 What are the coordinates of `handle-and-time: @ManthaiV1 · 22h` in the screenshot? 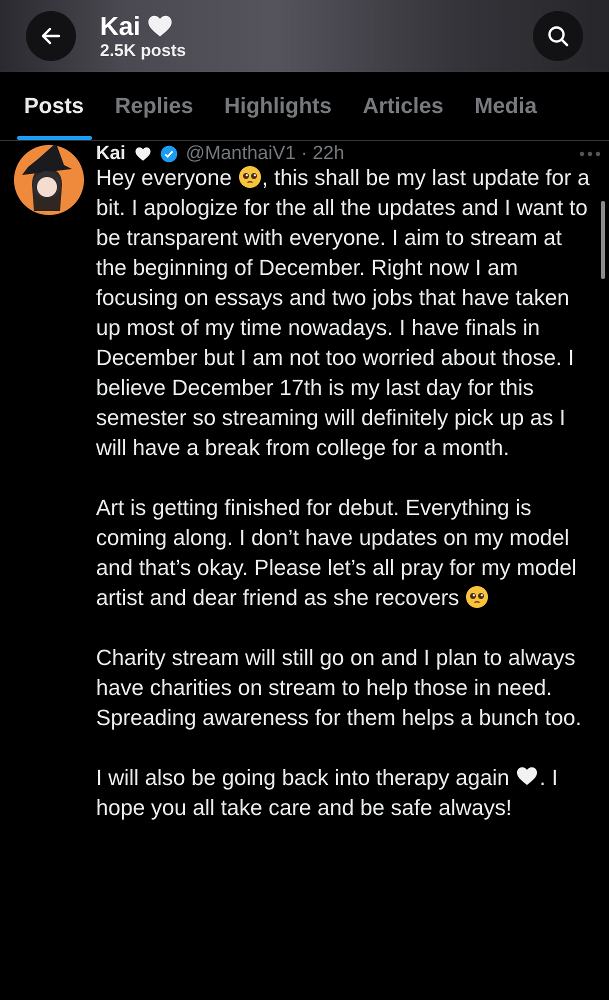 It's located at (265, 154).